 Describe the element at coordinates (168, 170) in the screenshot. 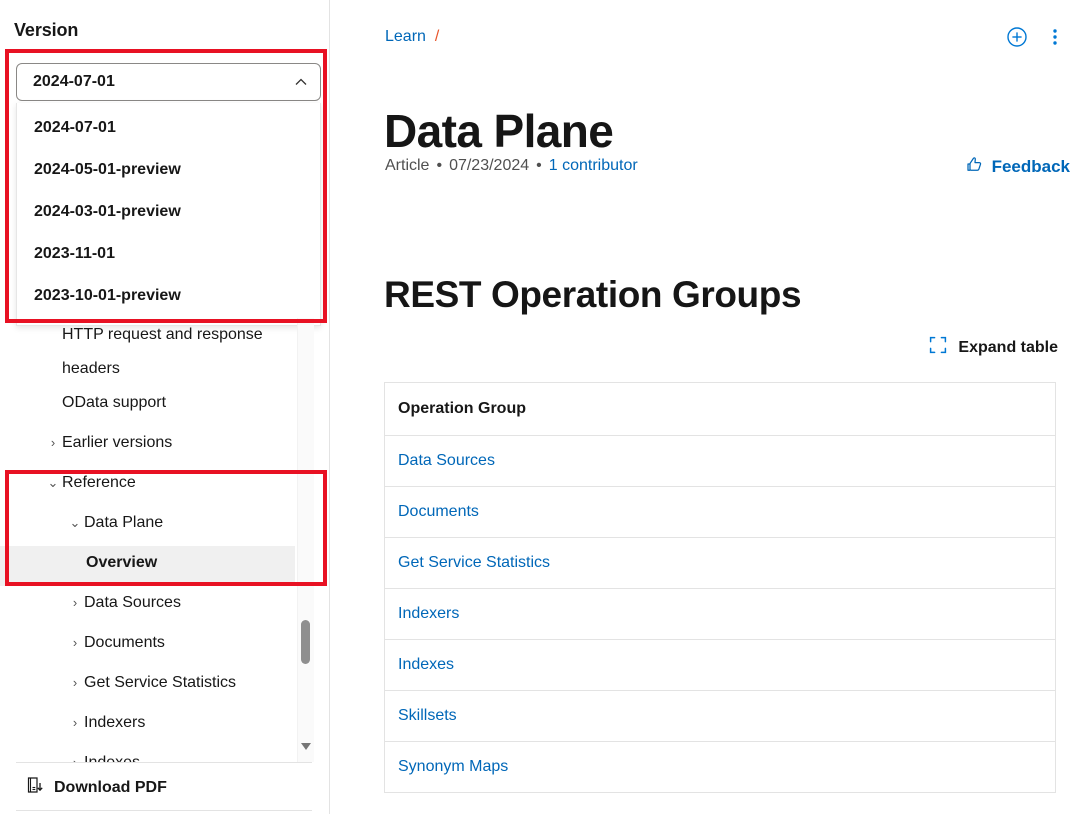

I see `version-option: 2024-05-01-preview` at that location.